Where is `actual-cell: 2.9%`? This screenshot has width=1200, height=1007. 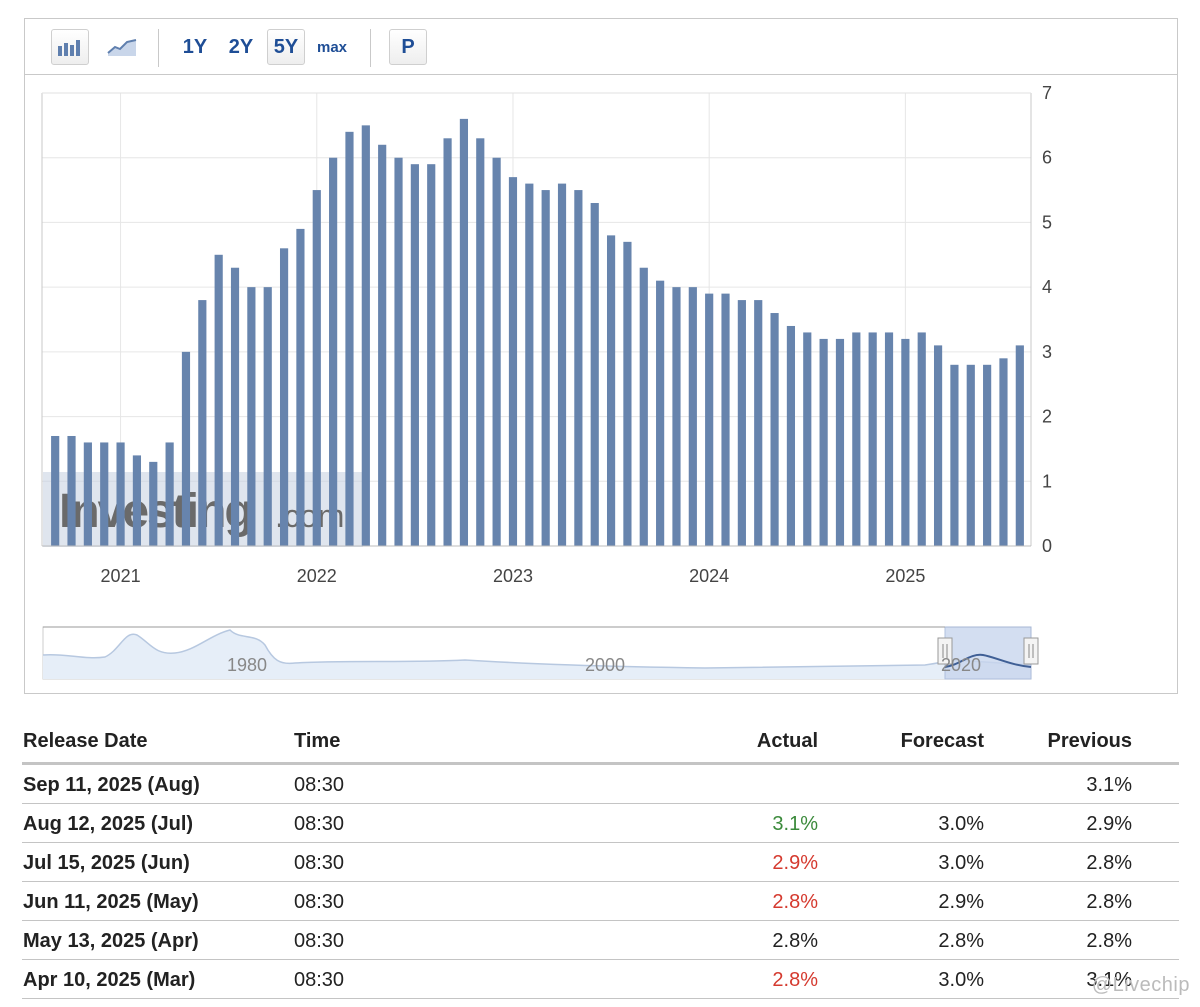
actual-cell: 2.9% is located at coordinates (795, 863).